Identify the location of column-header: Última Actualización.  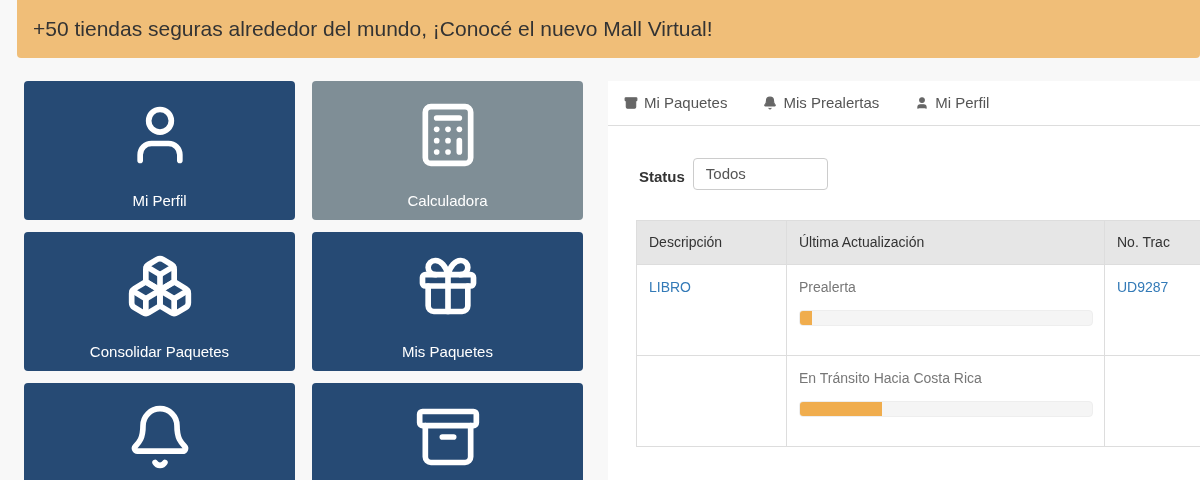
(945, 242).